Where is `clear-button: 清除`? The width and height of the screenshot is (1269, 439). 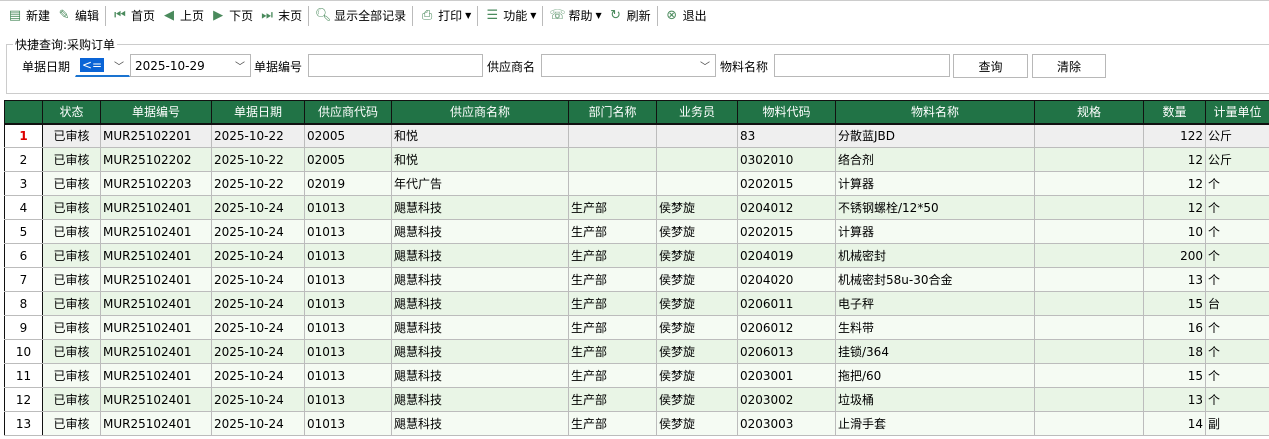 clear-button: 清除 is located at coordinates (1069, 66).